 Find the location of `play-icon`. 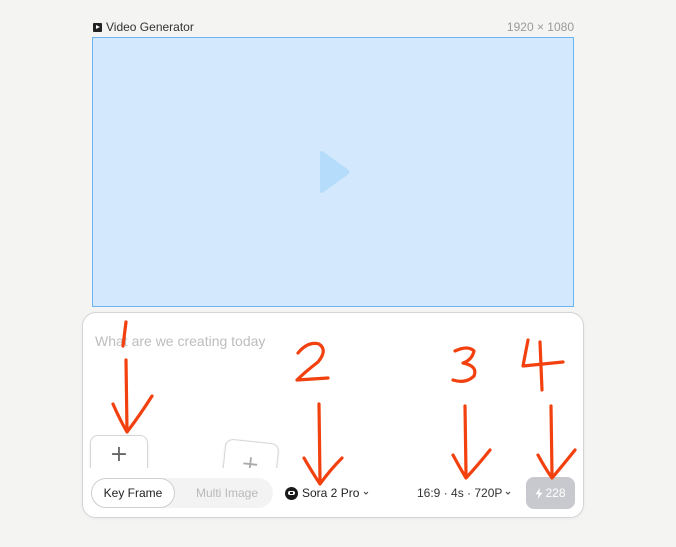

play-icon is located at coordinates (334, 172).